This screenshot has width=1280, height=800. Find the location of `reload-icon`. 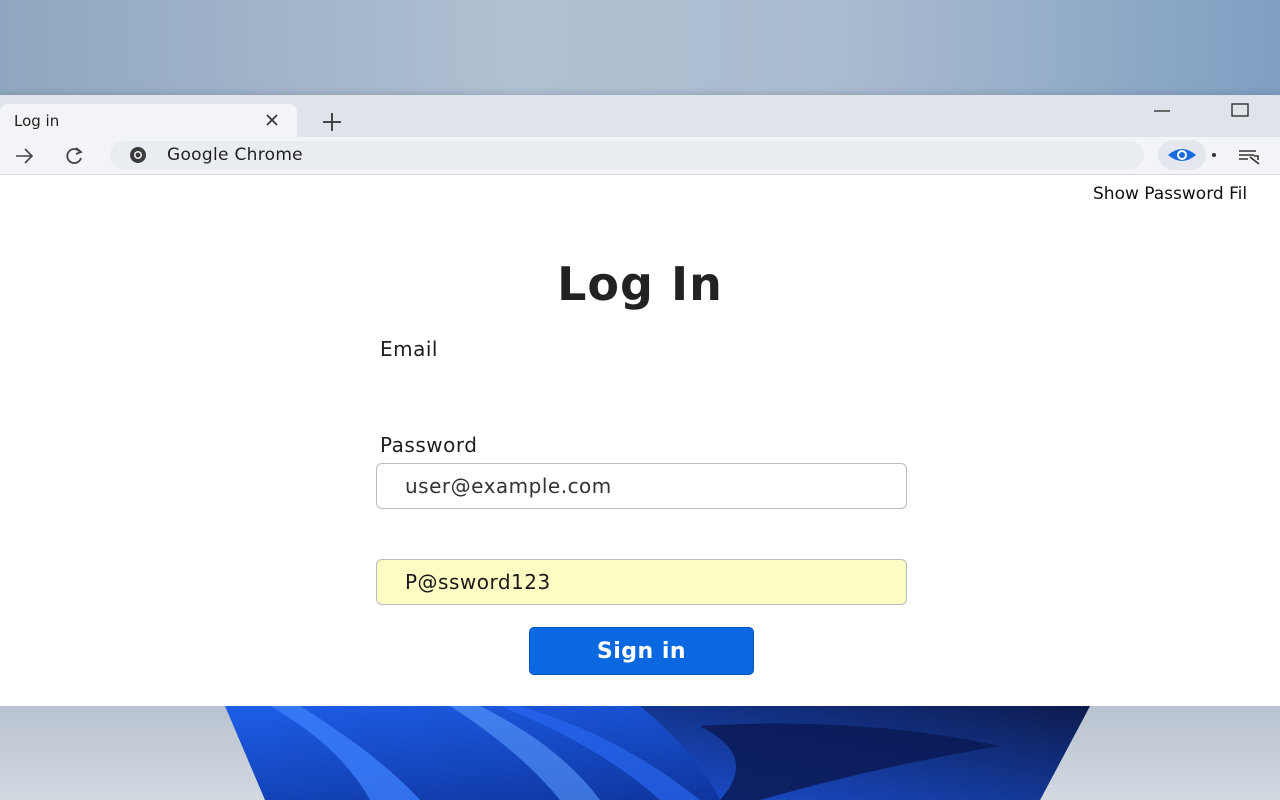

reload-icon is located at coordinates (74, 156).